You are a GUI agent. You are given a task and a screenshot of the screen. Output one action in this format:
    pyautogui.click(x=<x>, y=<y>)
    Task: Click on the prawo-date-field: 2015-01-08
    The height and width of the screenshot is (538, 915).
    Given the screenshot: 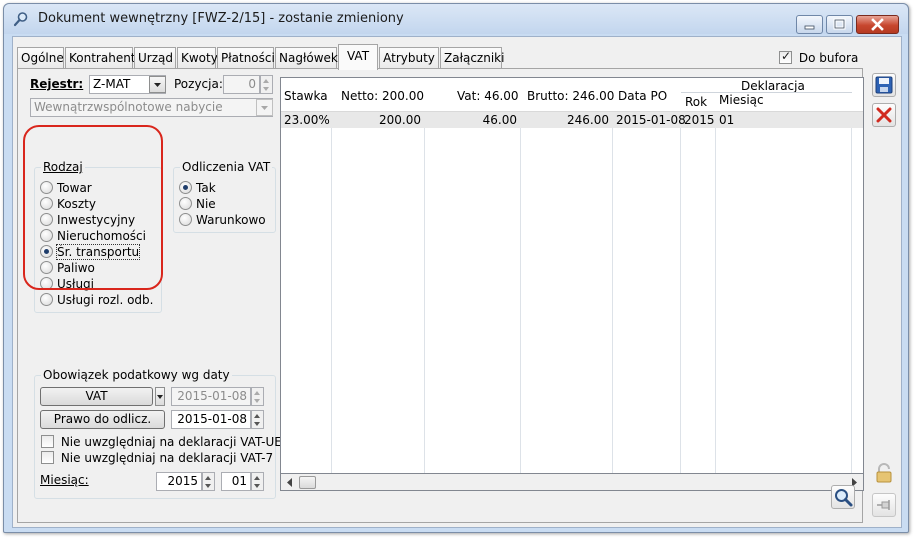 What is the action you would take?
    pyautogui.click(x=211, y=419)
    